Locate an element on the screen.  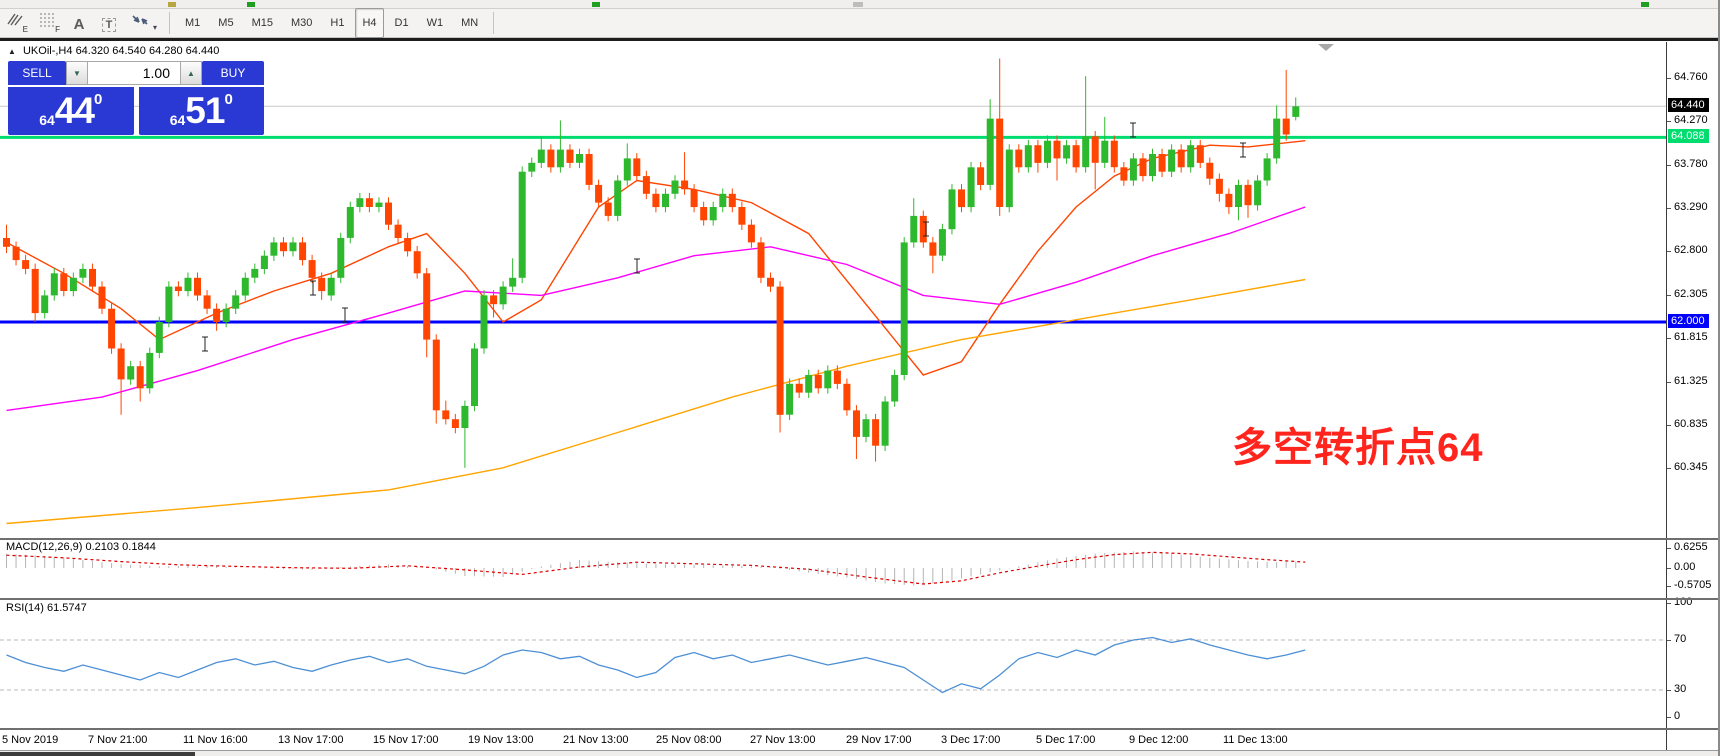
ohlc-values: 64.320 64.540 64.280 64.440 is located at coordinates (147, 51).